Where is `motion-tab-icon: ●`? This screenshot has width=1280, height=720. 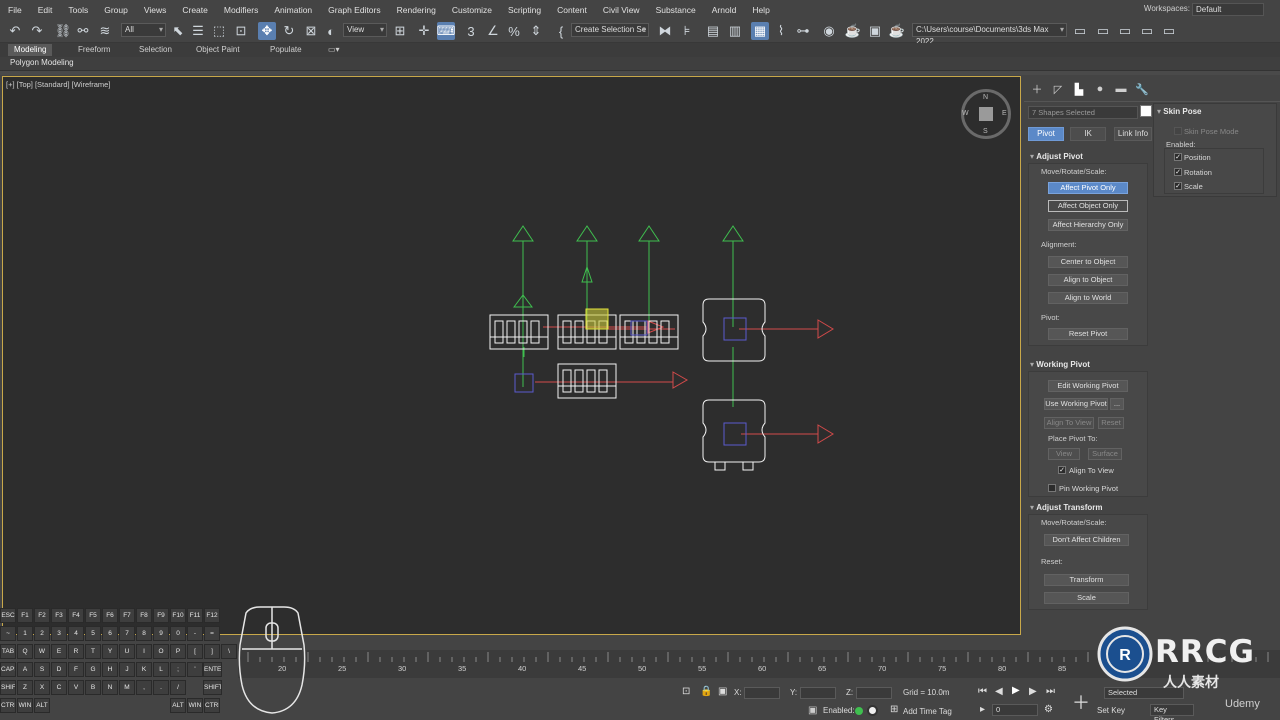 motion-tab-icon: ● is located at coordinates (1100, 89).